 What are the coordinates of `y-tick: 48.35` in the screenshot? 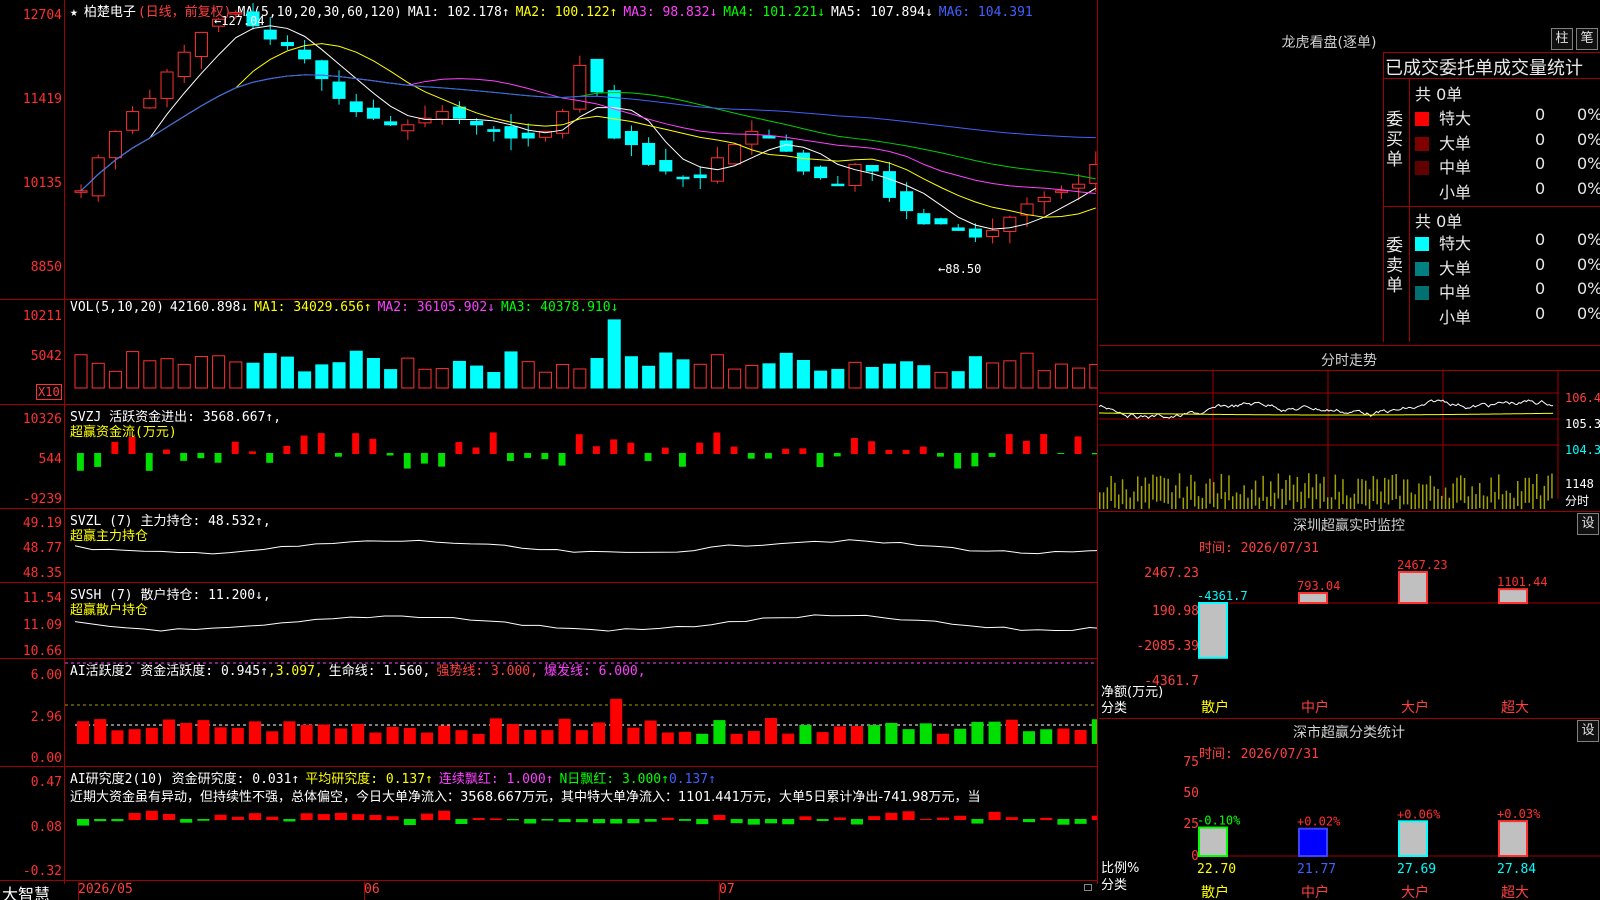 It's located at (42, 573).